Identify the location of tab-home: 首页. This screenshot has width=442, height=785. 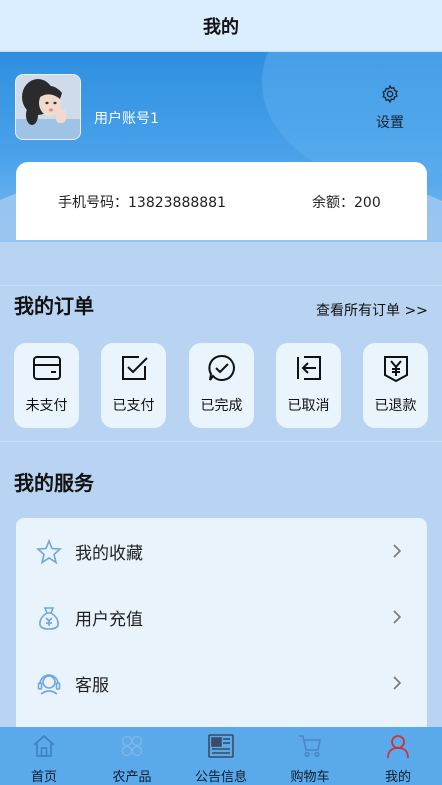
(44, 756).